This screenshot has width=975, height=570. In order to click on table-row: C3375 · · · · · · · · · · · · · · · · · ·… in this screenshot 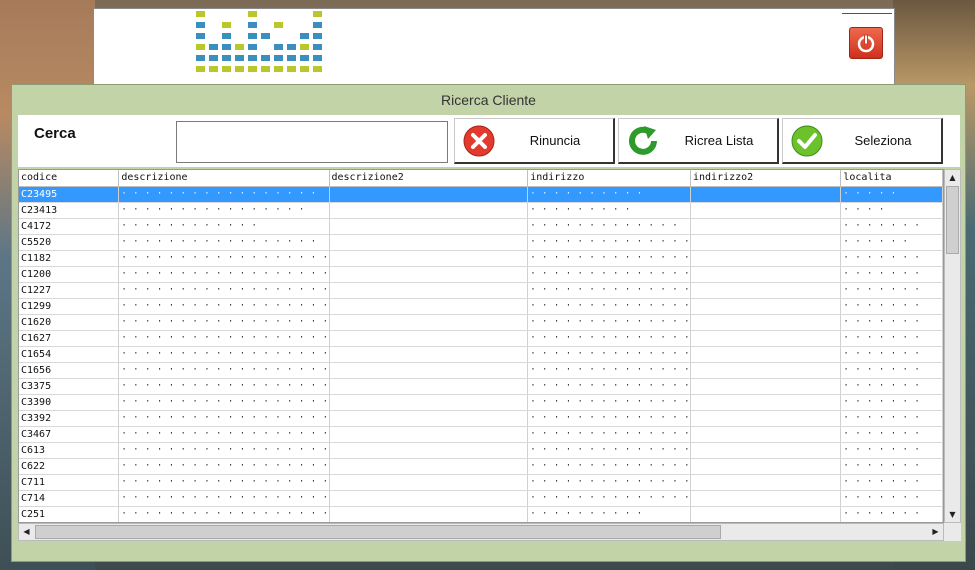, I will do `click(481, 386)`.